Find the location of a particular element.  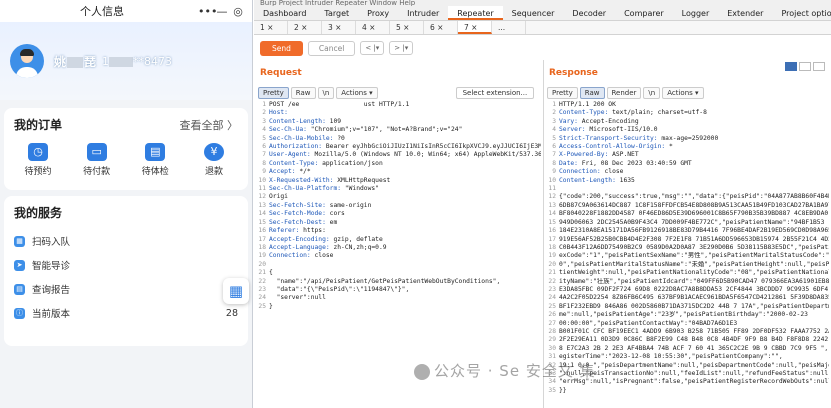

line-number: 12 is located at coordinates (552, 197).